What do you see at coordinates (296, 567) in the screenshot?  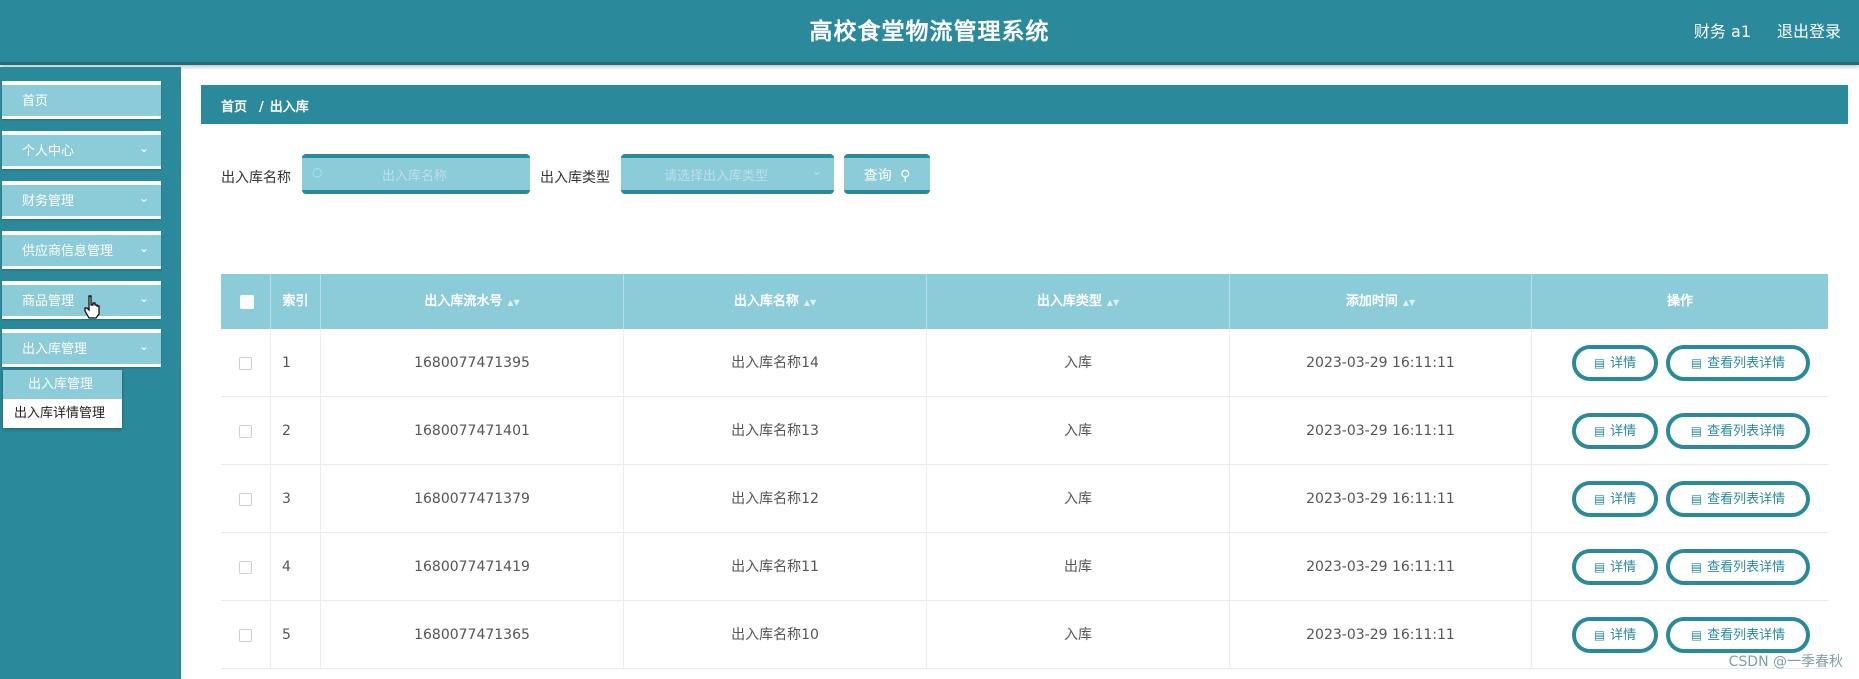 I see `cell-index: 4` at bounding box center [296, 567].